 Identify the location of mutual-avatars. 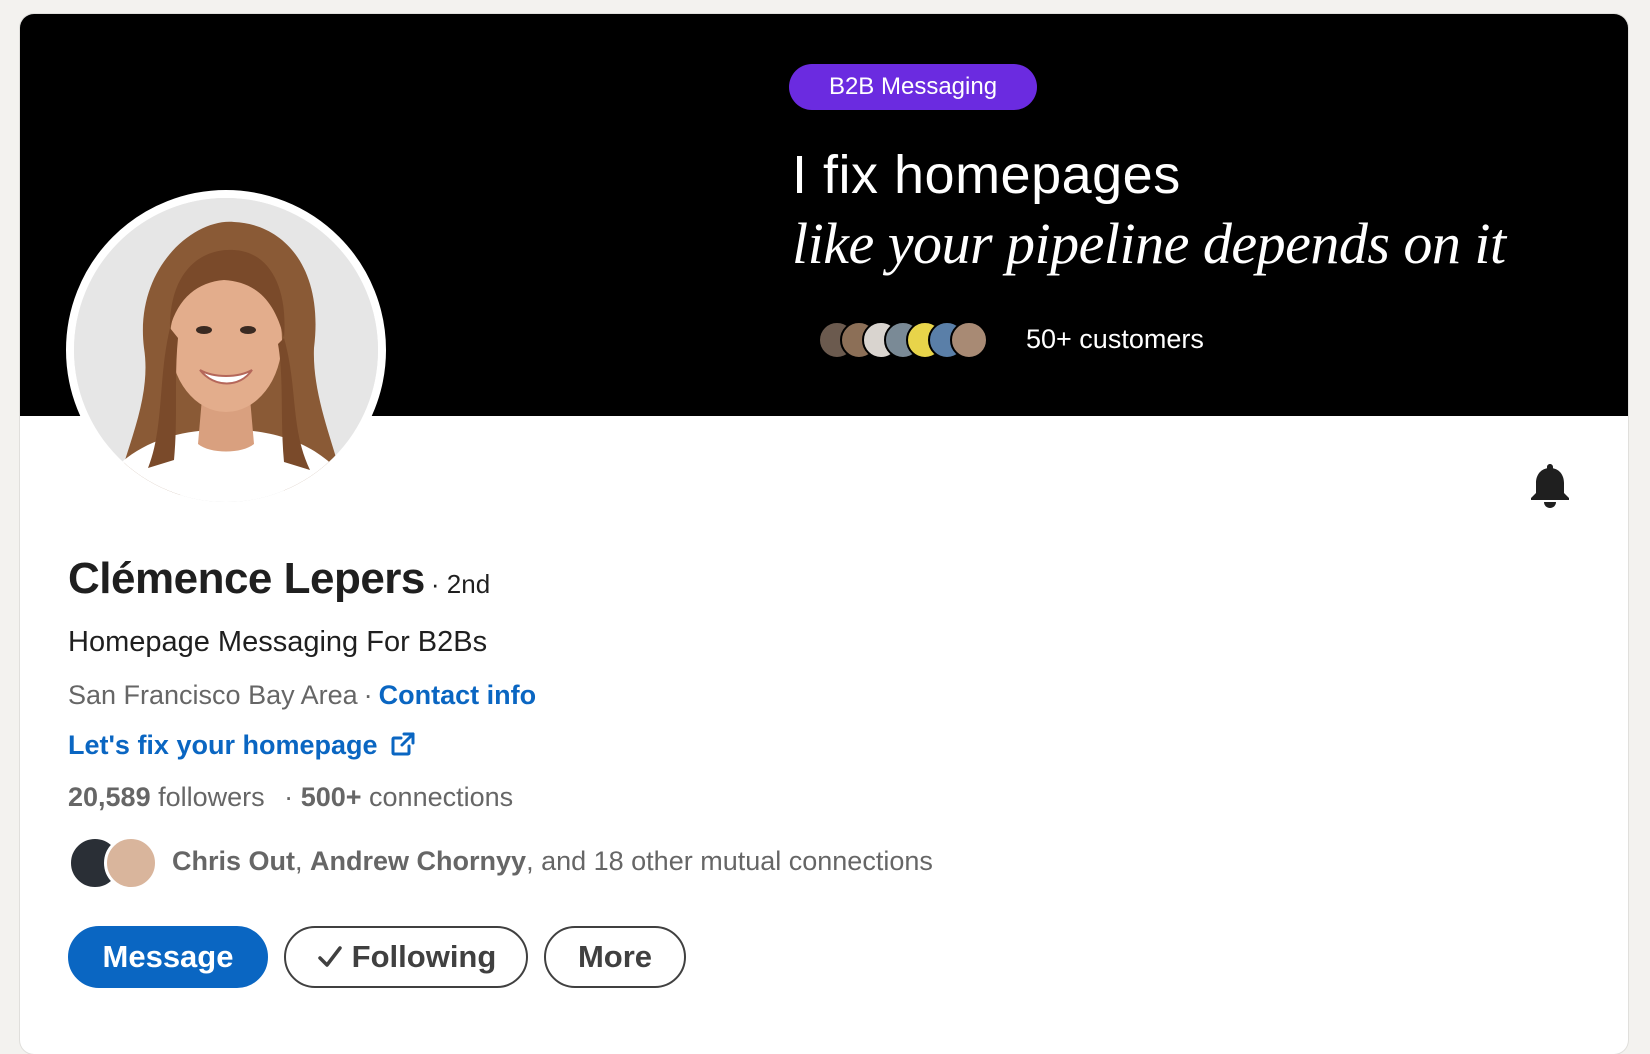
(113, 863).